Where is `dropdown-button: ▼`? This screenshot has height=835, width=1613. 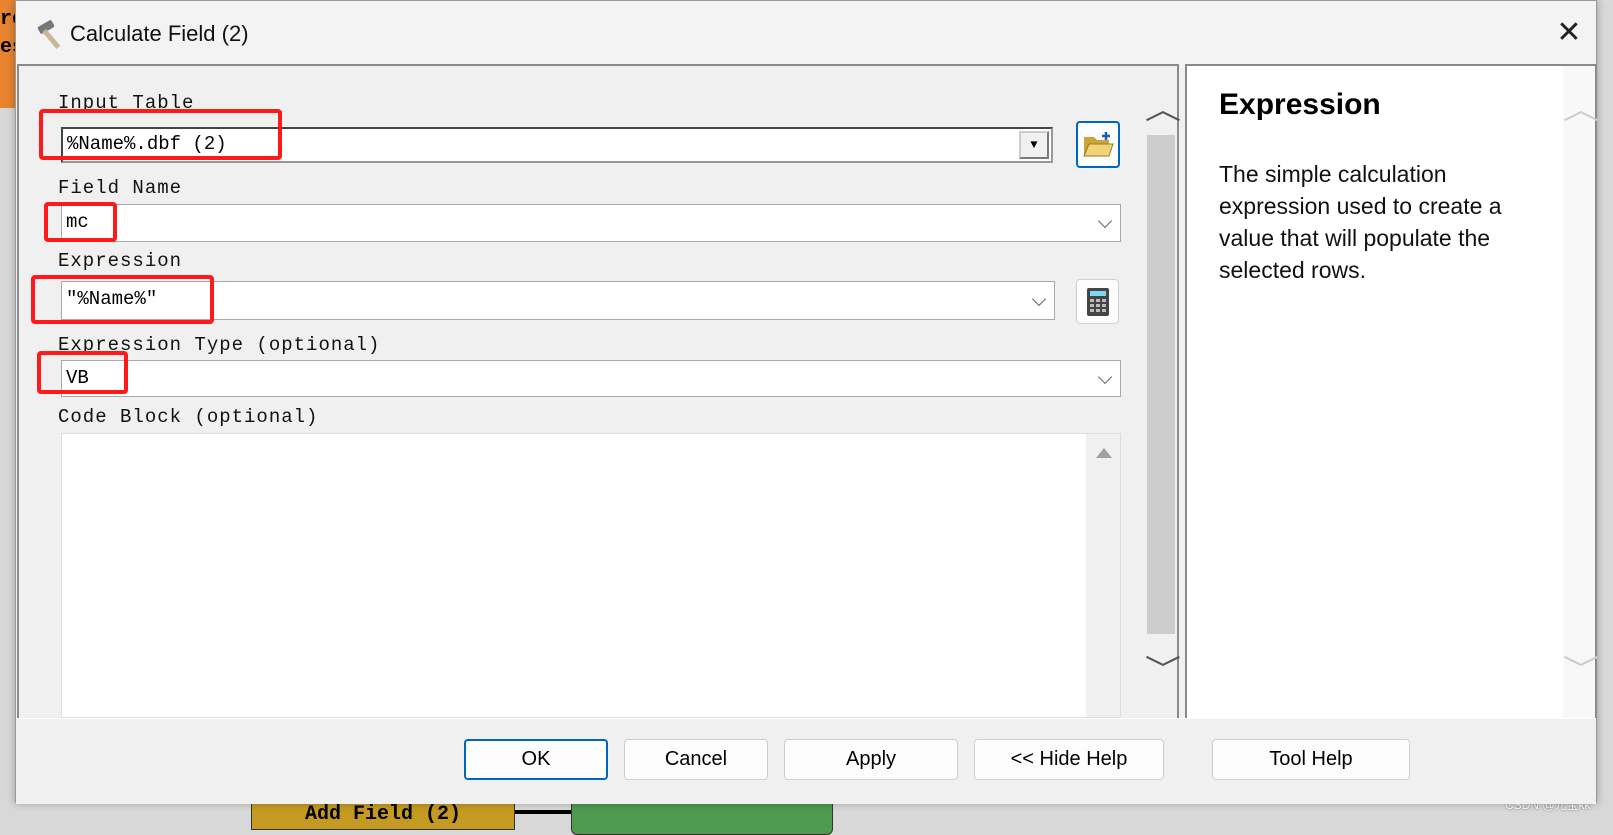
dropdown-button: ▼ is located at coordinates (1034, 145).